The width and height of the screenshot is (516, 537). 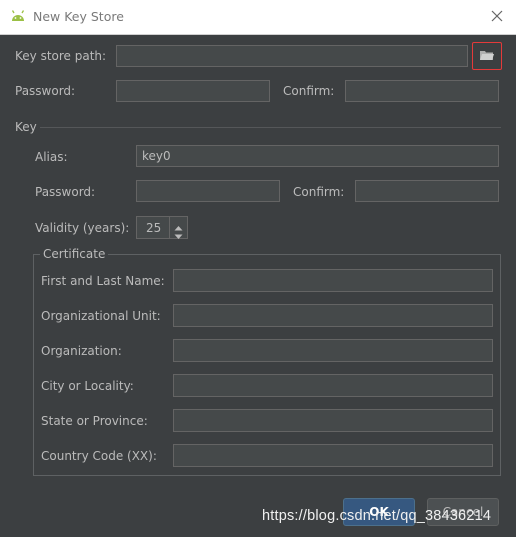 I want to click on city-locality-label: City or Locality:, so click(x=87, y=386).